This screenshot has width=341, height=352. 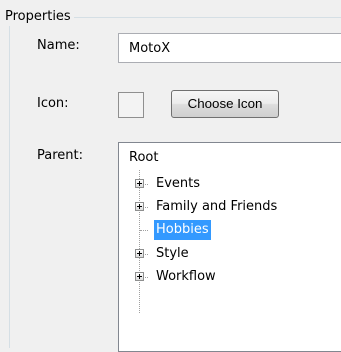 I want to click on tree-item-label-selected: Hobbies, so click(x=182, y=230).